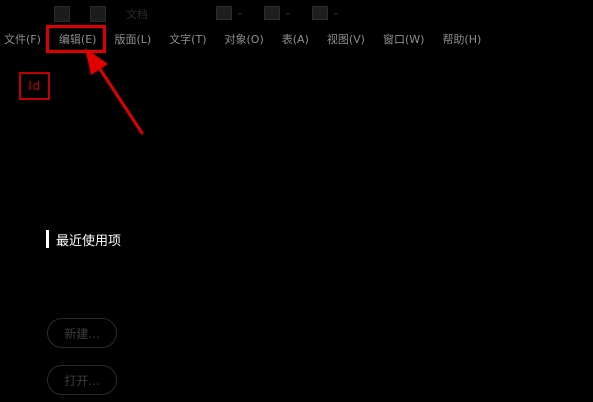 The width and height of the screenshot is (593, 402). What do you see at coordinates (89, 241) in the screenshot?
I see `recent-heading-text: 最近使用项` at bounding box center [89, 241].